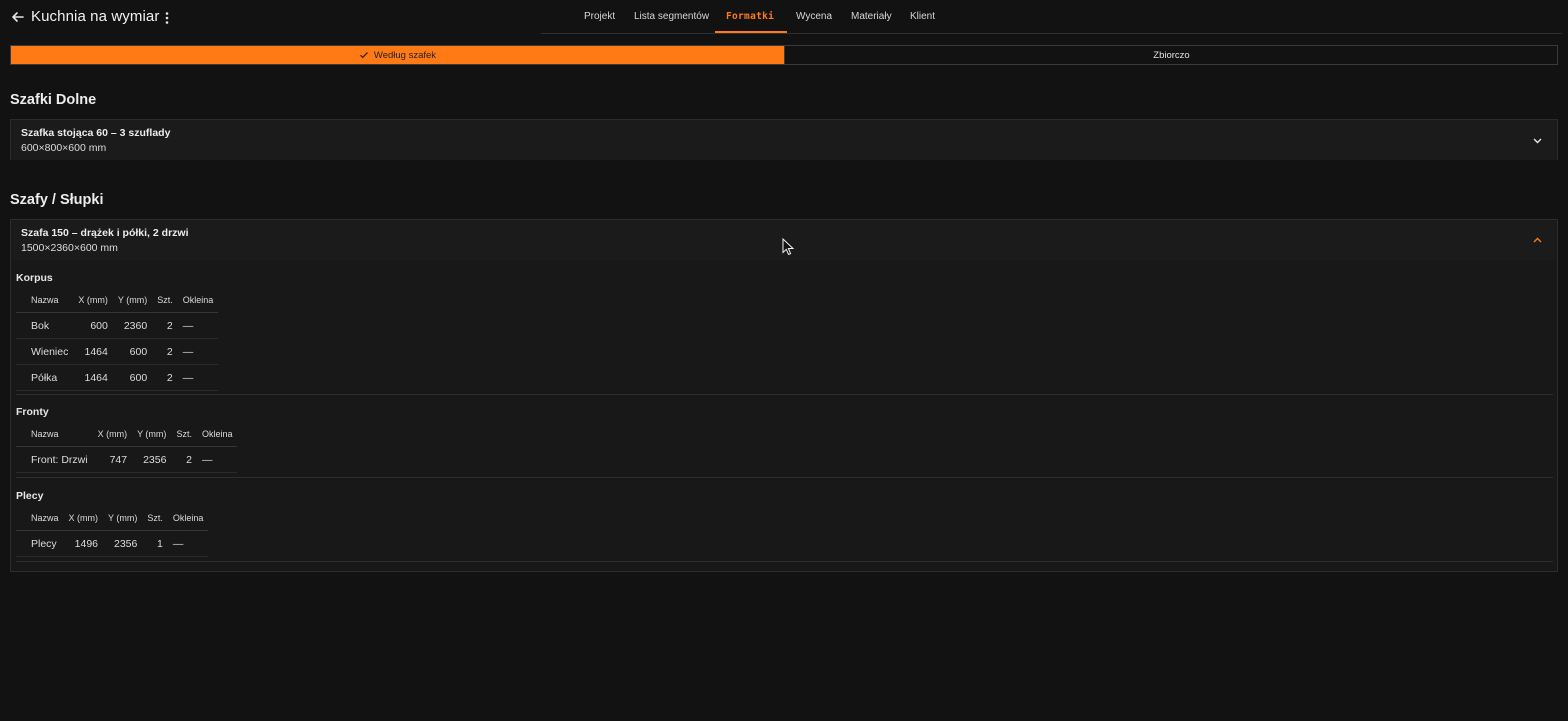 This screenshot has height=721, width=1568. What do you see at coordinates (40, 543) in the screenshot?
I see `cell-name: Plecy` at bounding box center [40, 543].